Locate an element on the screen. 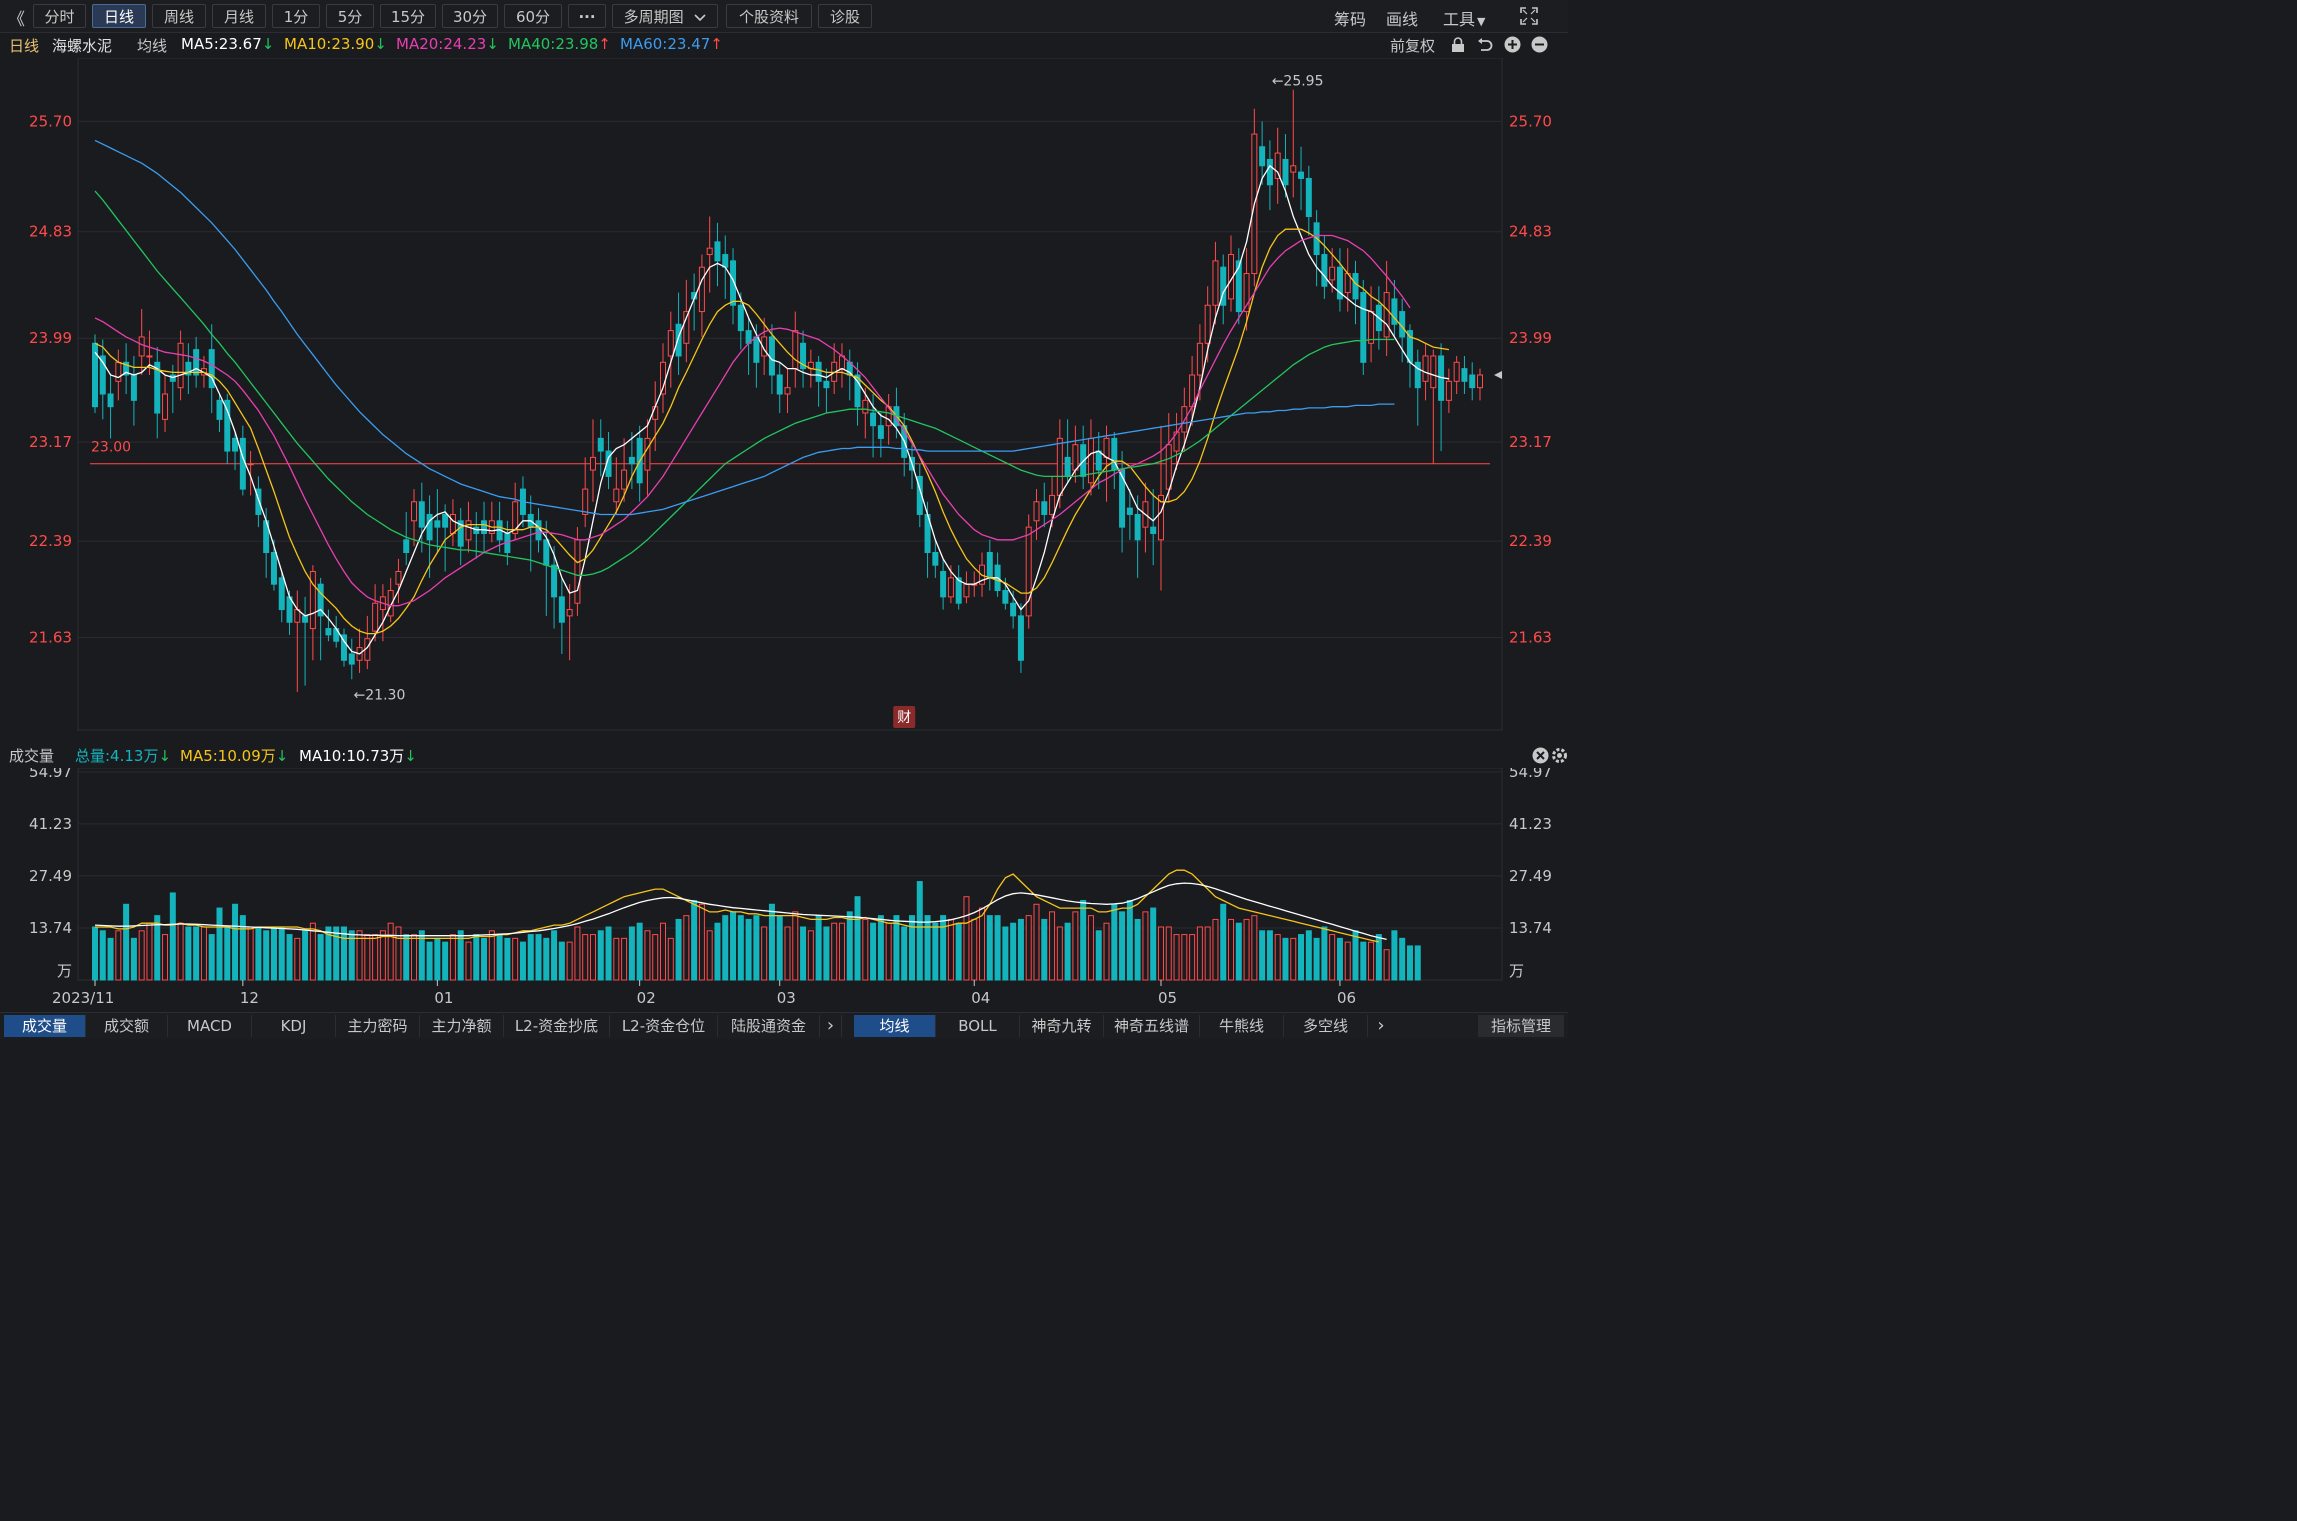 The image size is (2297, 1521). fullscreen-icon is located at coordinates (1529, 16).